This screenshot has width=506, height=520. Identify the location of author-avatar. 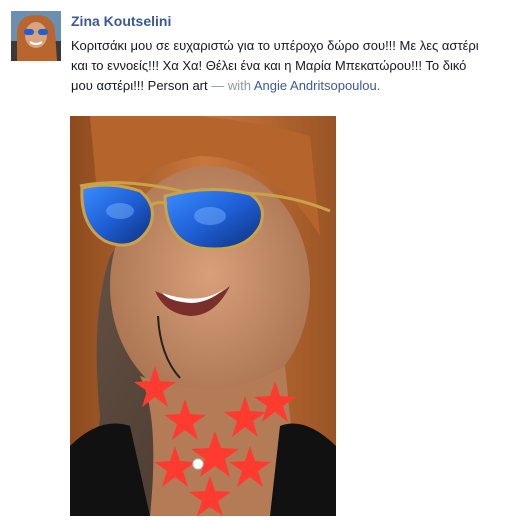
(36, 36).